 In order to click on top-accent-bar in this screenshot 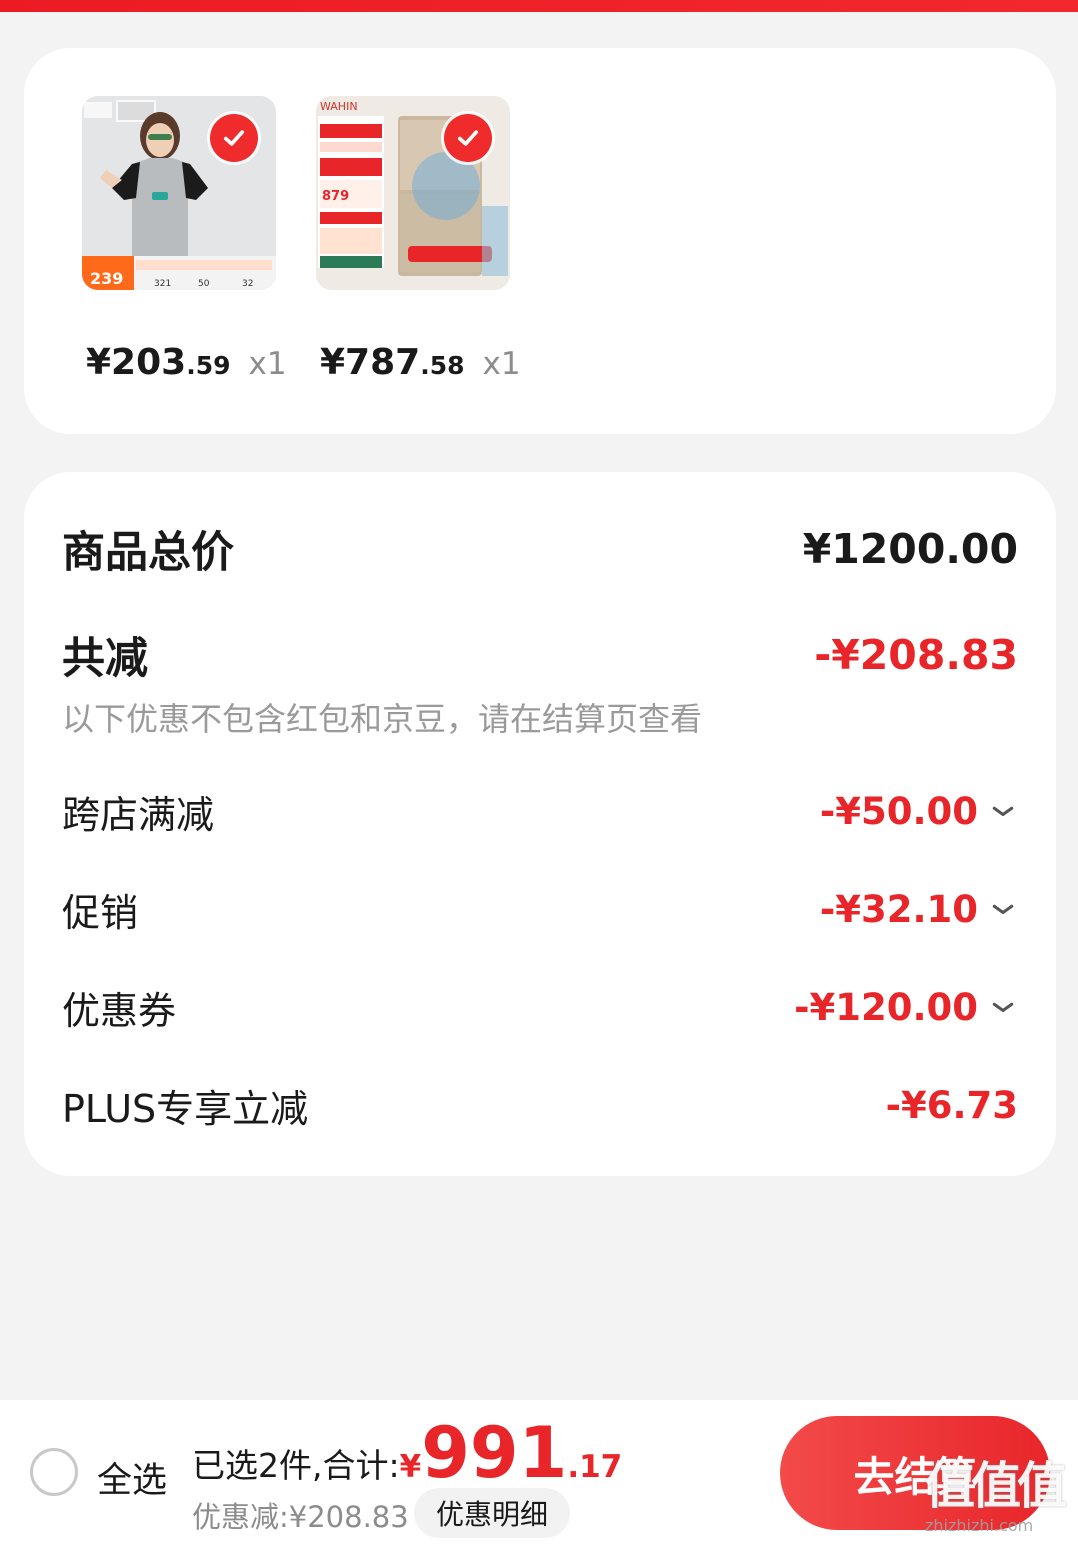, I will do `click(539, 6)`.